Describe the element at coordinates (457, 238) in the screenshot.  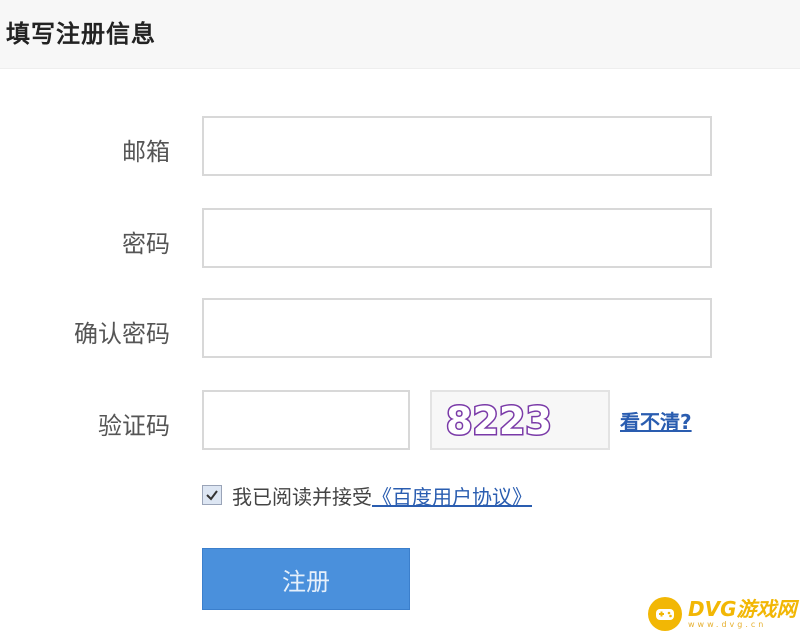
I see `password-field` at that location.